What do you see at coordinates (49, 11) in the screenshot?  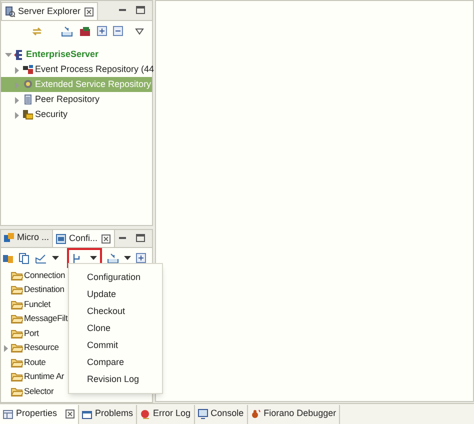 I see `view-tab: Server Explorer` at bounding box center [49, 11].